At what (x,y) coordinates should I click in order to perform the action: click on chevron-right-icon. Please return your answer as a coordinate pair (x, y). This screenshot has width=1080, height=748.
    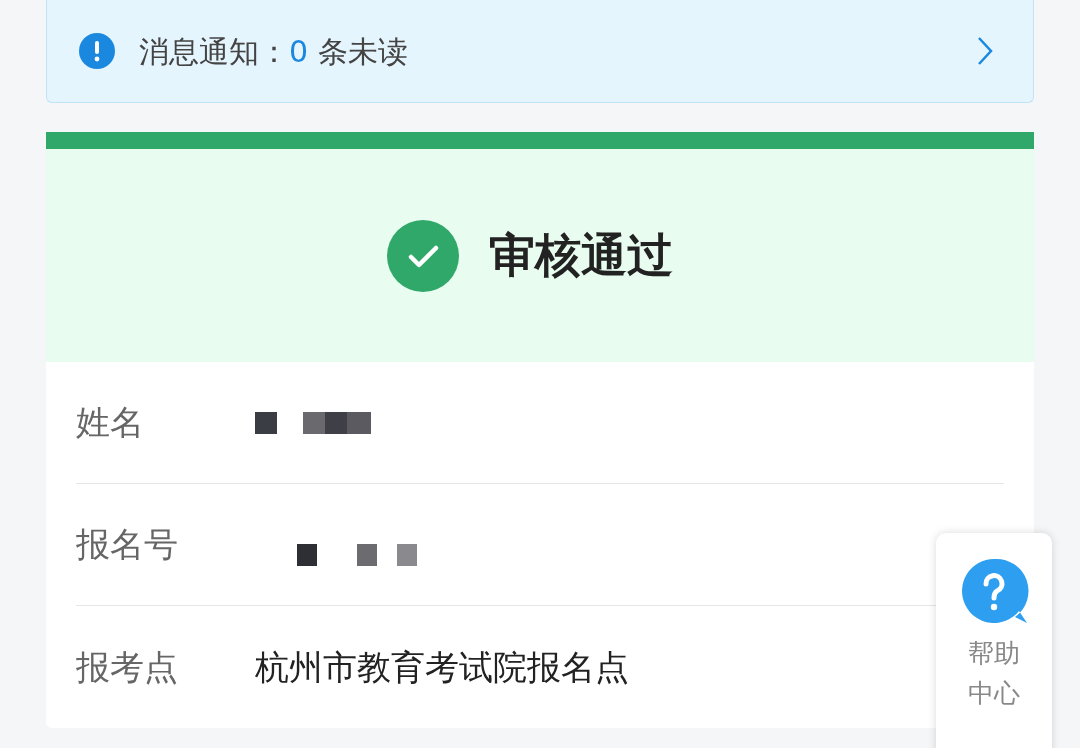
    Looking at the image, I should click on (985, 51).